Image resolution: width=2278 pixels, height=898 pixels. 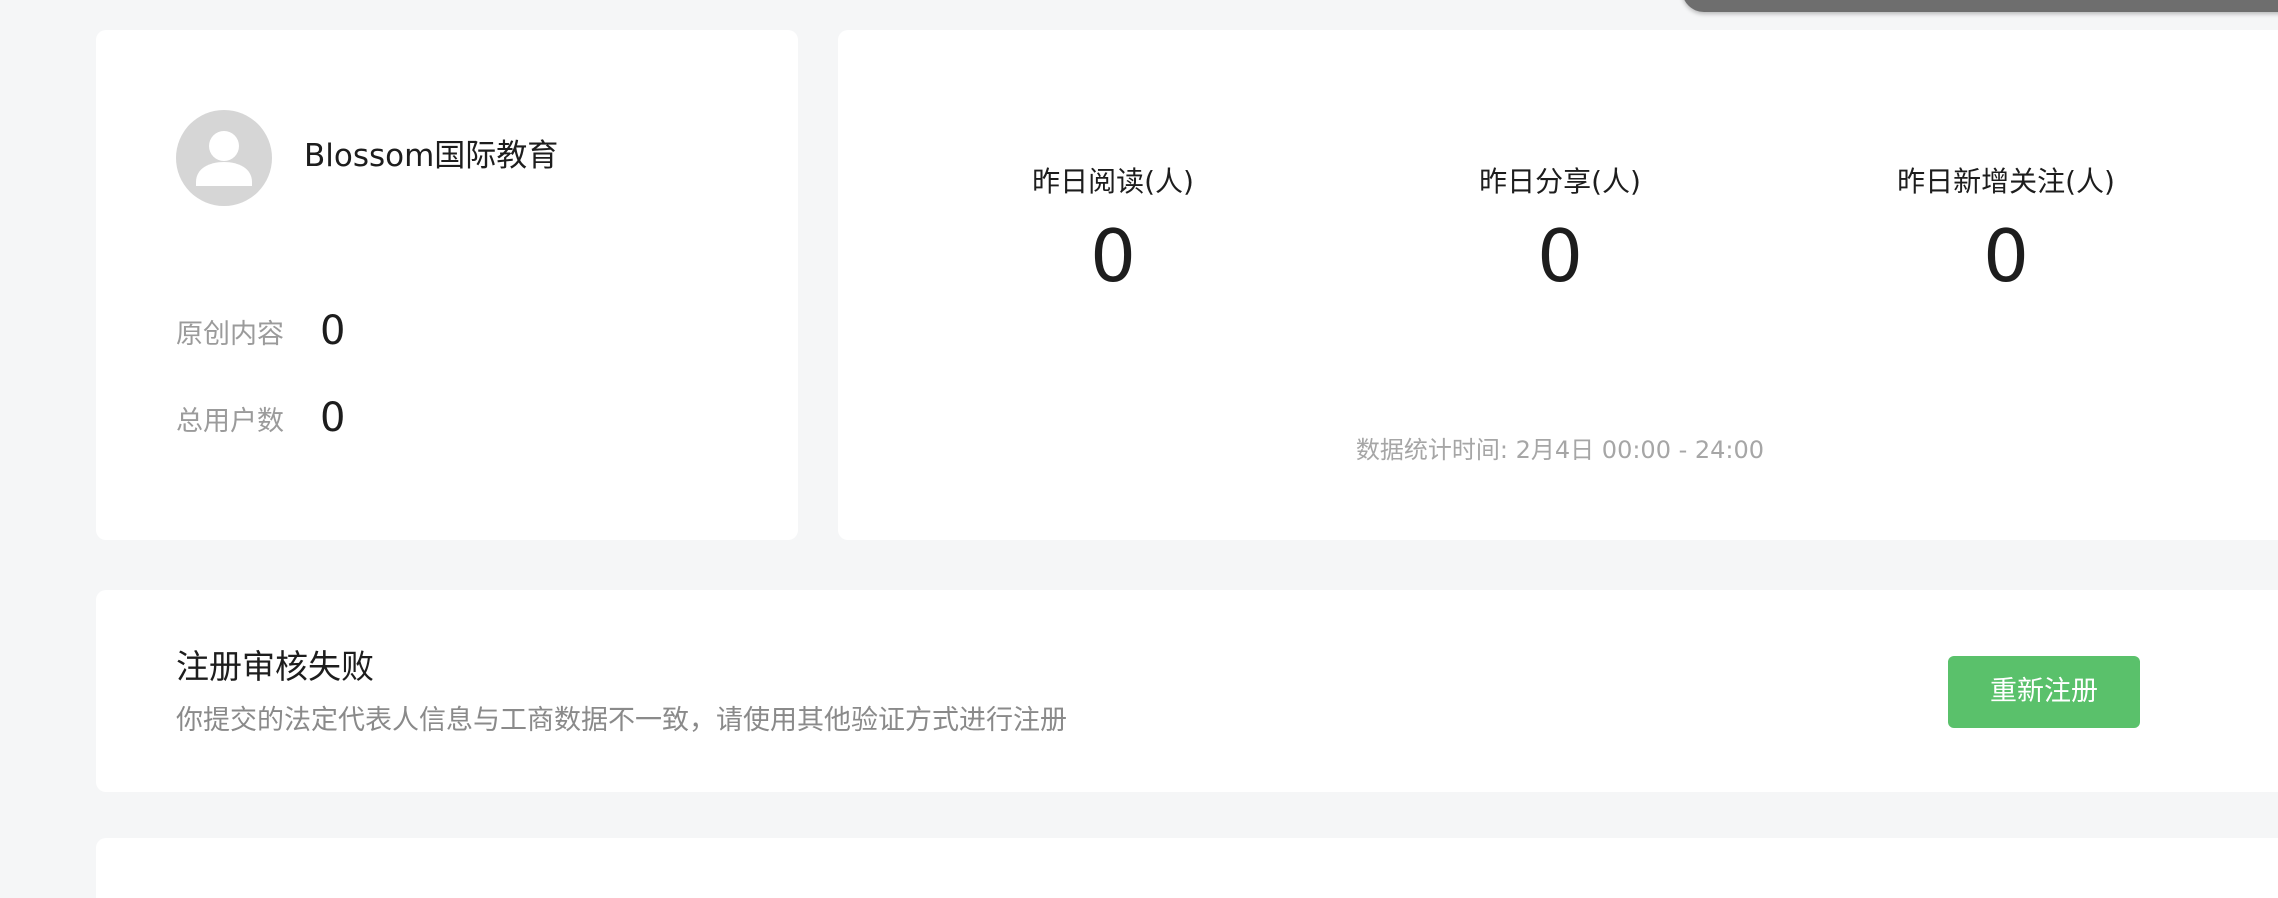 I want to click on stat-time-range: 数据统计时间: 2月4日 00:00 - 24:00, so click(x=1560, y=450).